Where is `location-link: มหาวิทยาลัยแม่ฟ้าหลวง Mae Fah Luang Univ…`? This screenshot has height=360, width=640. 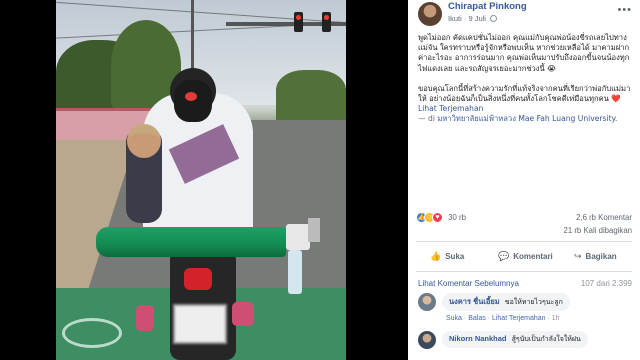 location-link: มหาวิทยาลัยแม่ฟ้าหลวง Mae Fah Luang Univ… is located at coordinates (526, 118).